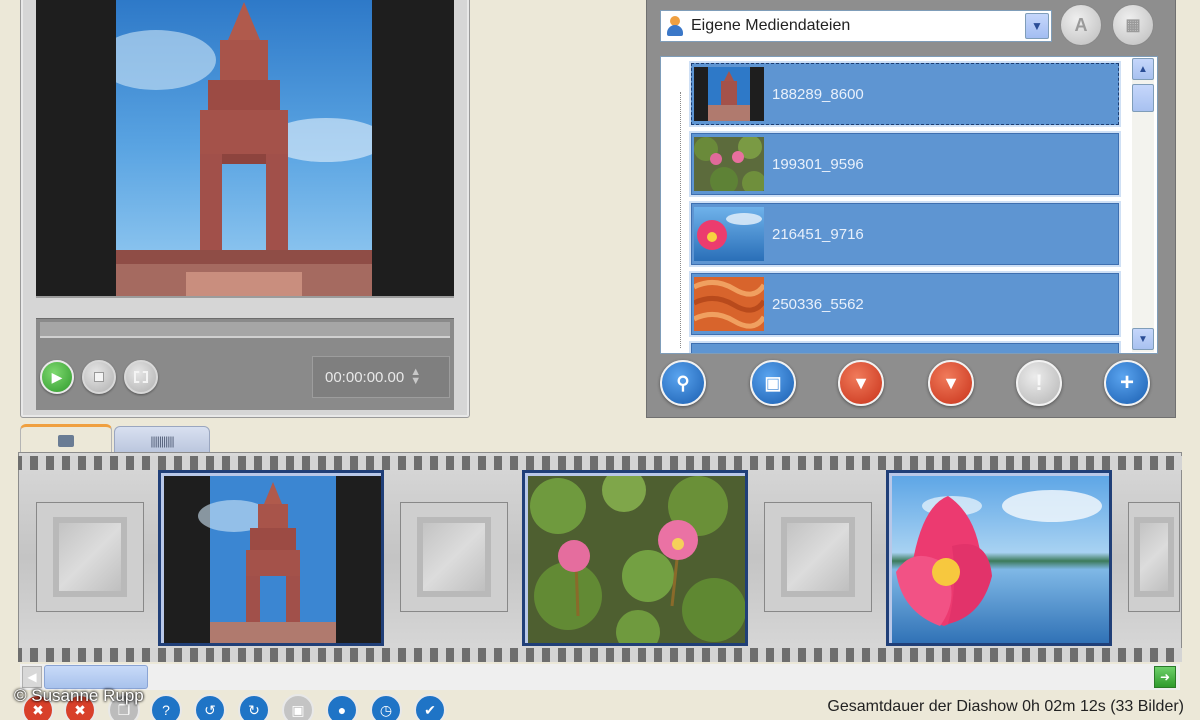 Image resolution: width=1200 pixels, height=720 pixels. What do you see at coordinates (818, 234) in the screenshot?
I see `media-item-label: 216451_9716` at bounding box center [818, 234].